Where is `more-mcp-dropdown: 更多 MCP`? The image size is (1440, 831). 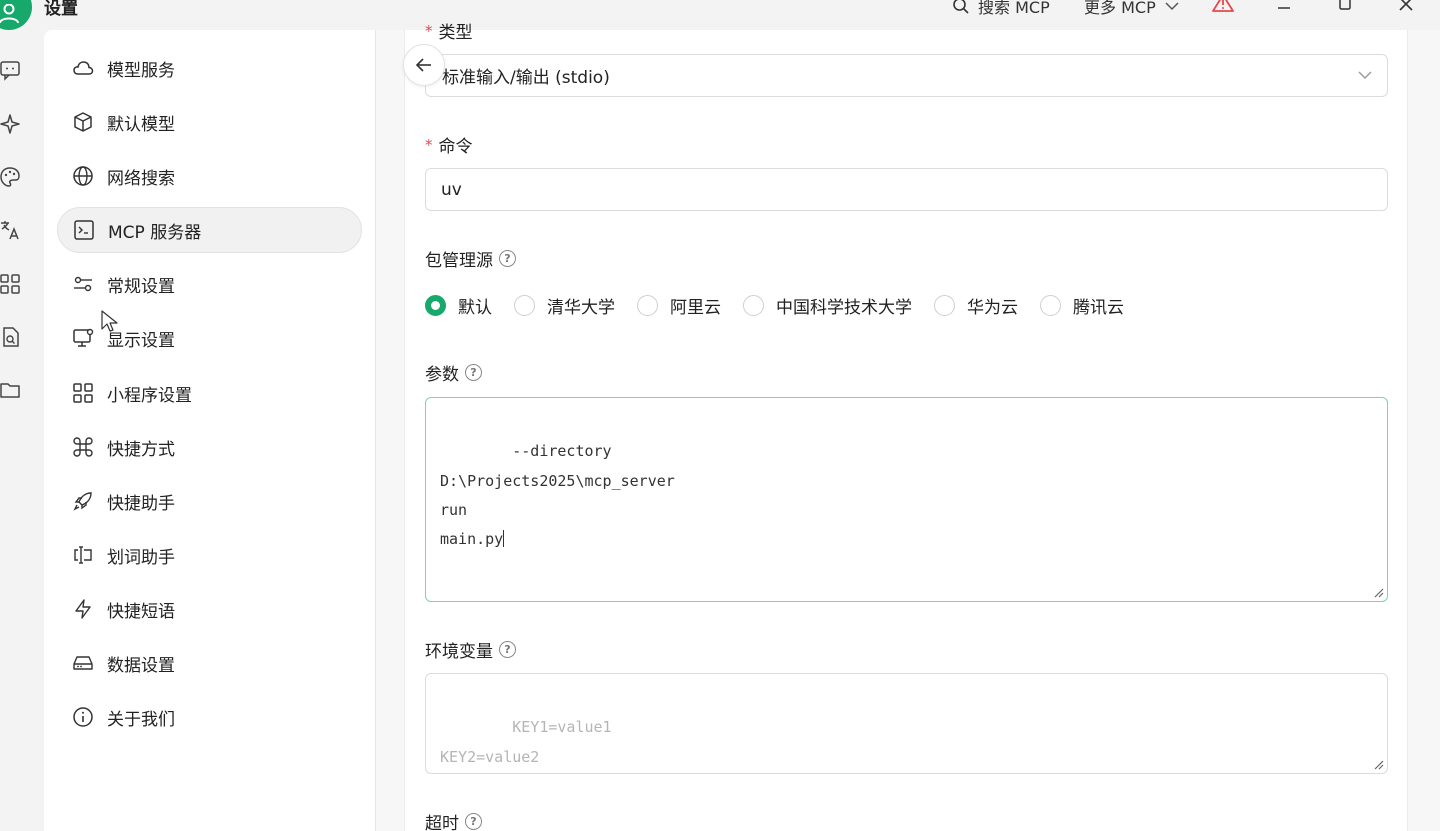 more-mcp-dropdown: 更多 MCP is located at coordinates (1132, 9).